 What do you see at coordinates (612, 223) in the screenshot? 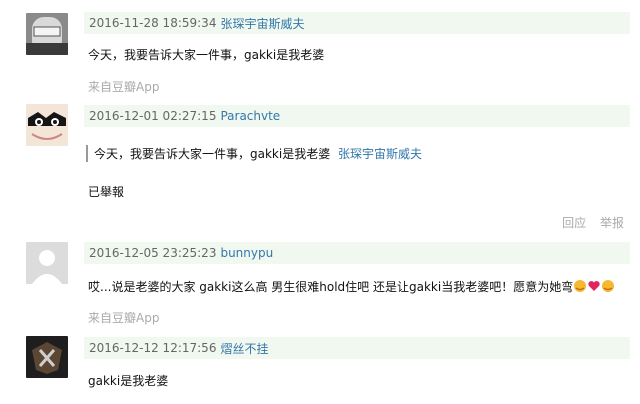
I see `report-link: 举报` at bounding box center [612, 223].